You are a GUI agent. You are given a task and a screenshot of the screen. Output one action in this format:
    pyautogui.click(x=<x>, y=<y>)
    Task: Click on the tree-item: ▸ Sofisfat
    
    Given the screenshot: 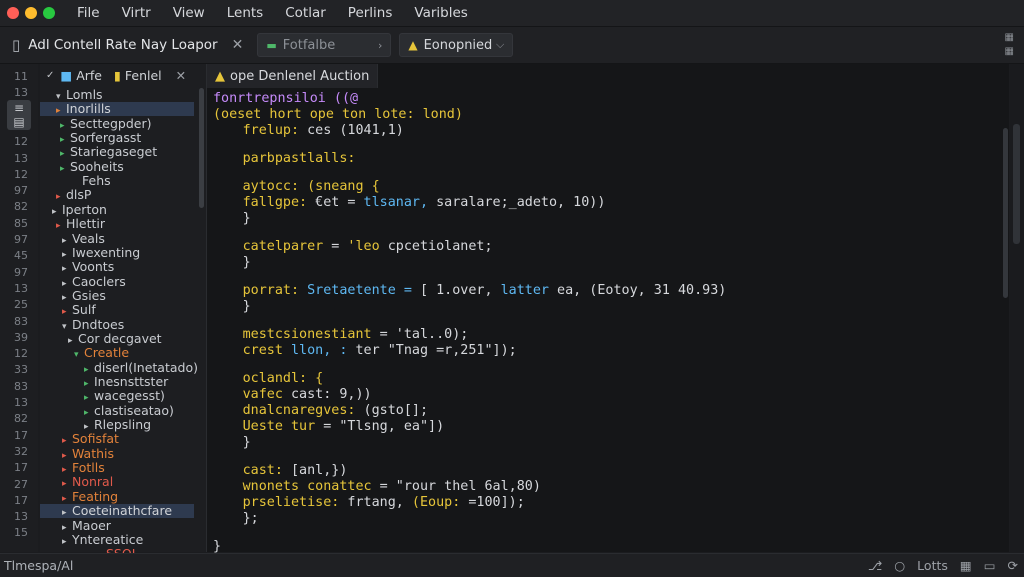 What is the action you would take?
    pyautogui.click(x=117, y=439)
    